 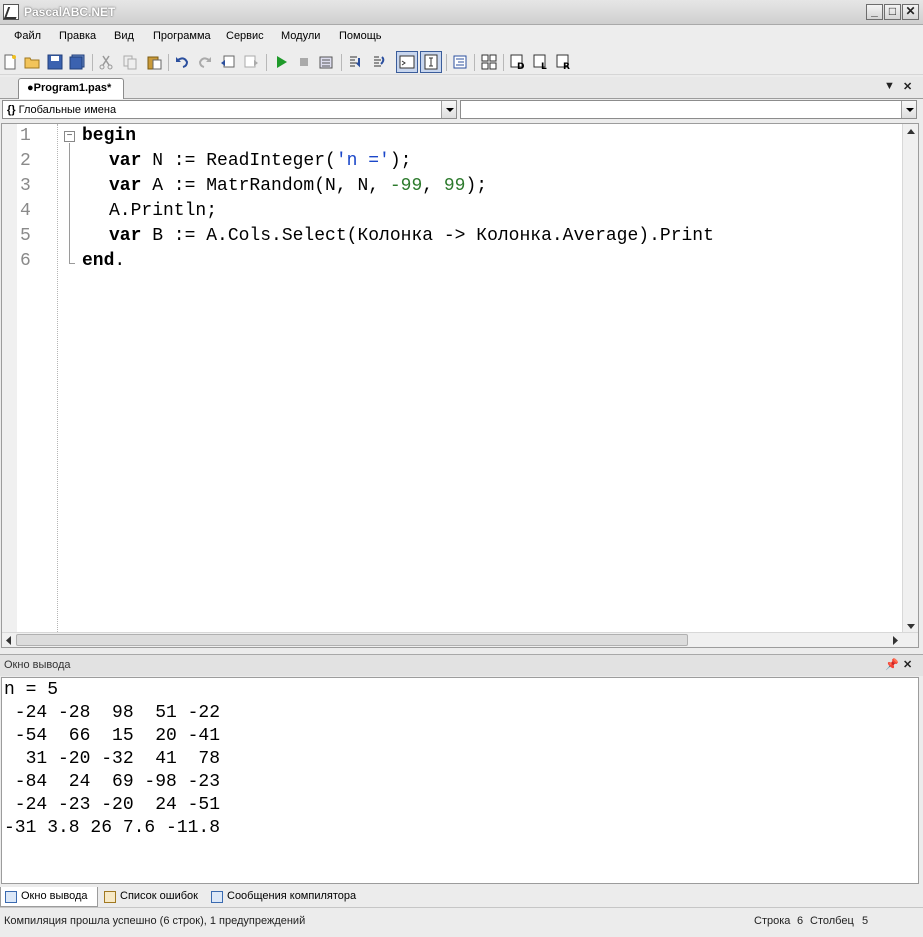 I want to click on compile-icon, so click(x=326, y=62).